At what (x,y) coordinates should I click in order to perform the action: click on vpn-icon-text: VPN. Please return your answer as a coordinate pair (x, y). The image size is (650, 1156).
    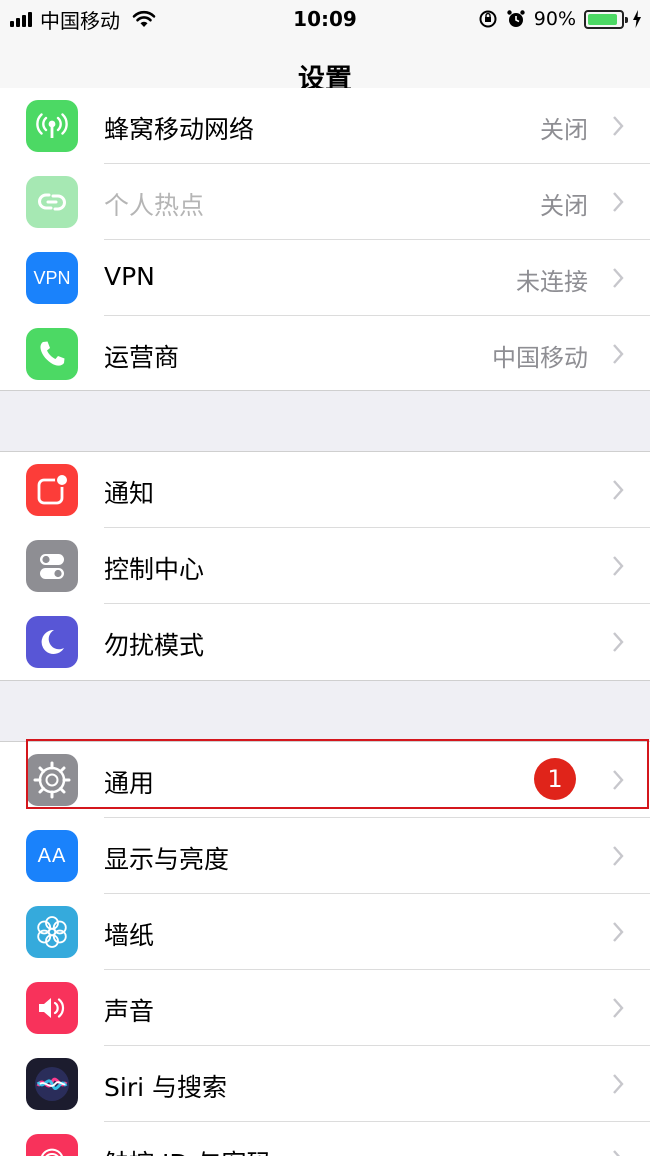
    Looking at the image, I should click on (52, 277).